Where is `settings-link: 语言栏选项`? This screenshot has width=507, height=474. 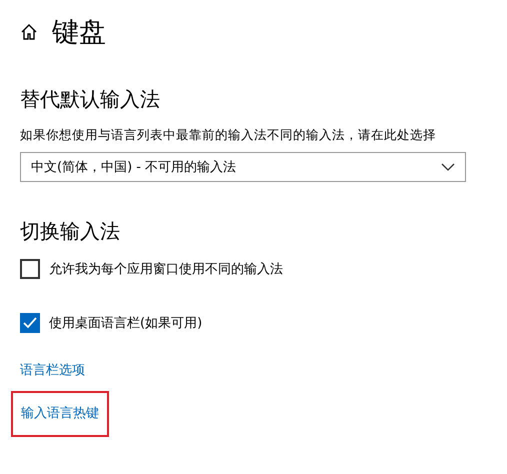
settings-link: 语言栏选项 is located at coordinates (52, 370).